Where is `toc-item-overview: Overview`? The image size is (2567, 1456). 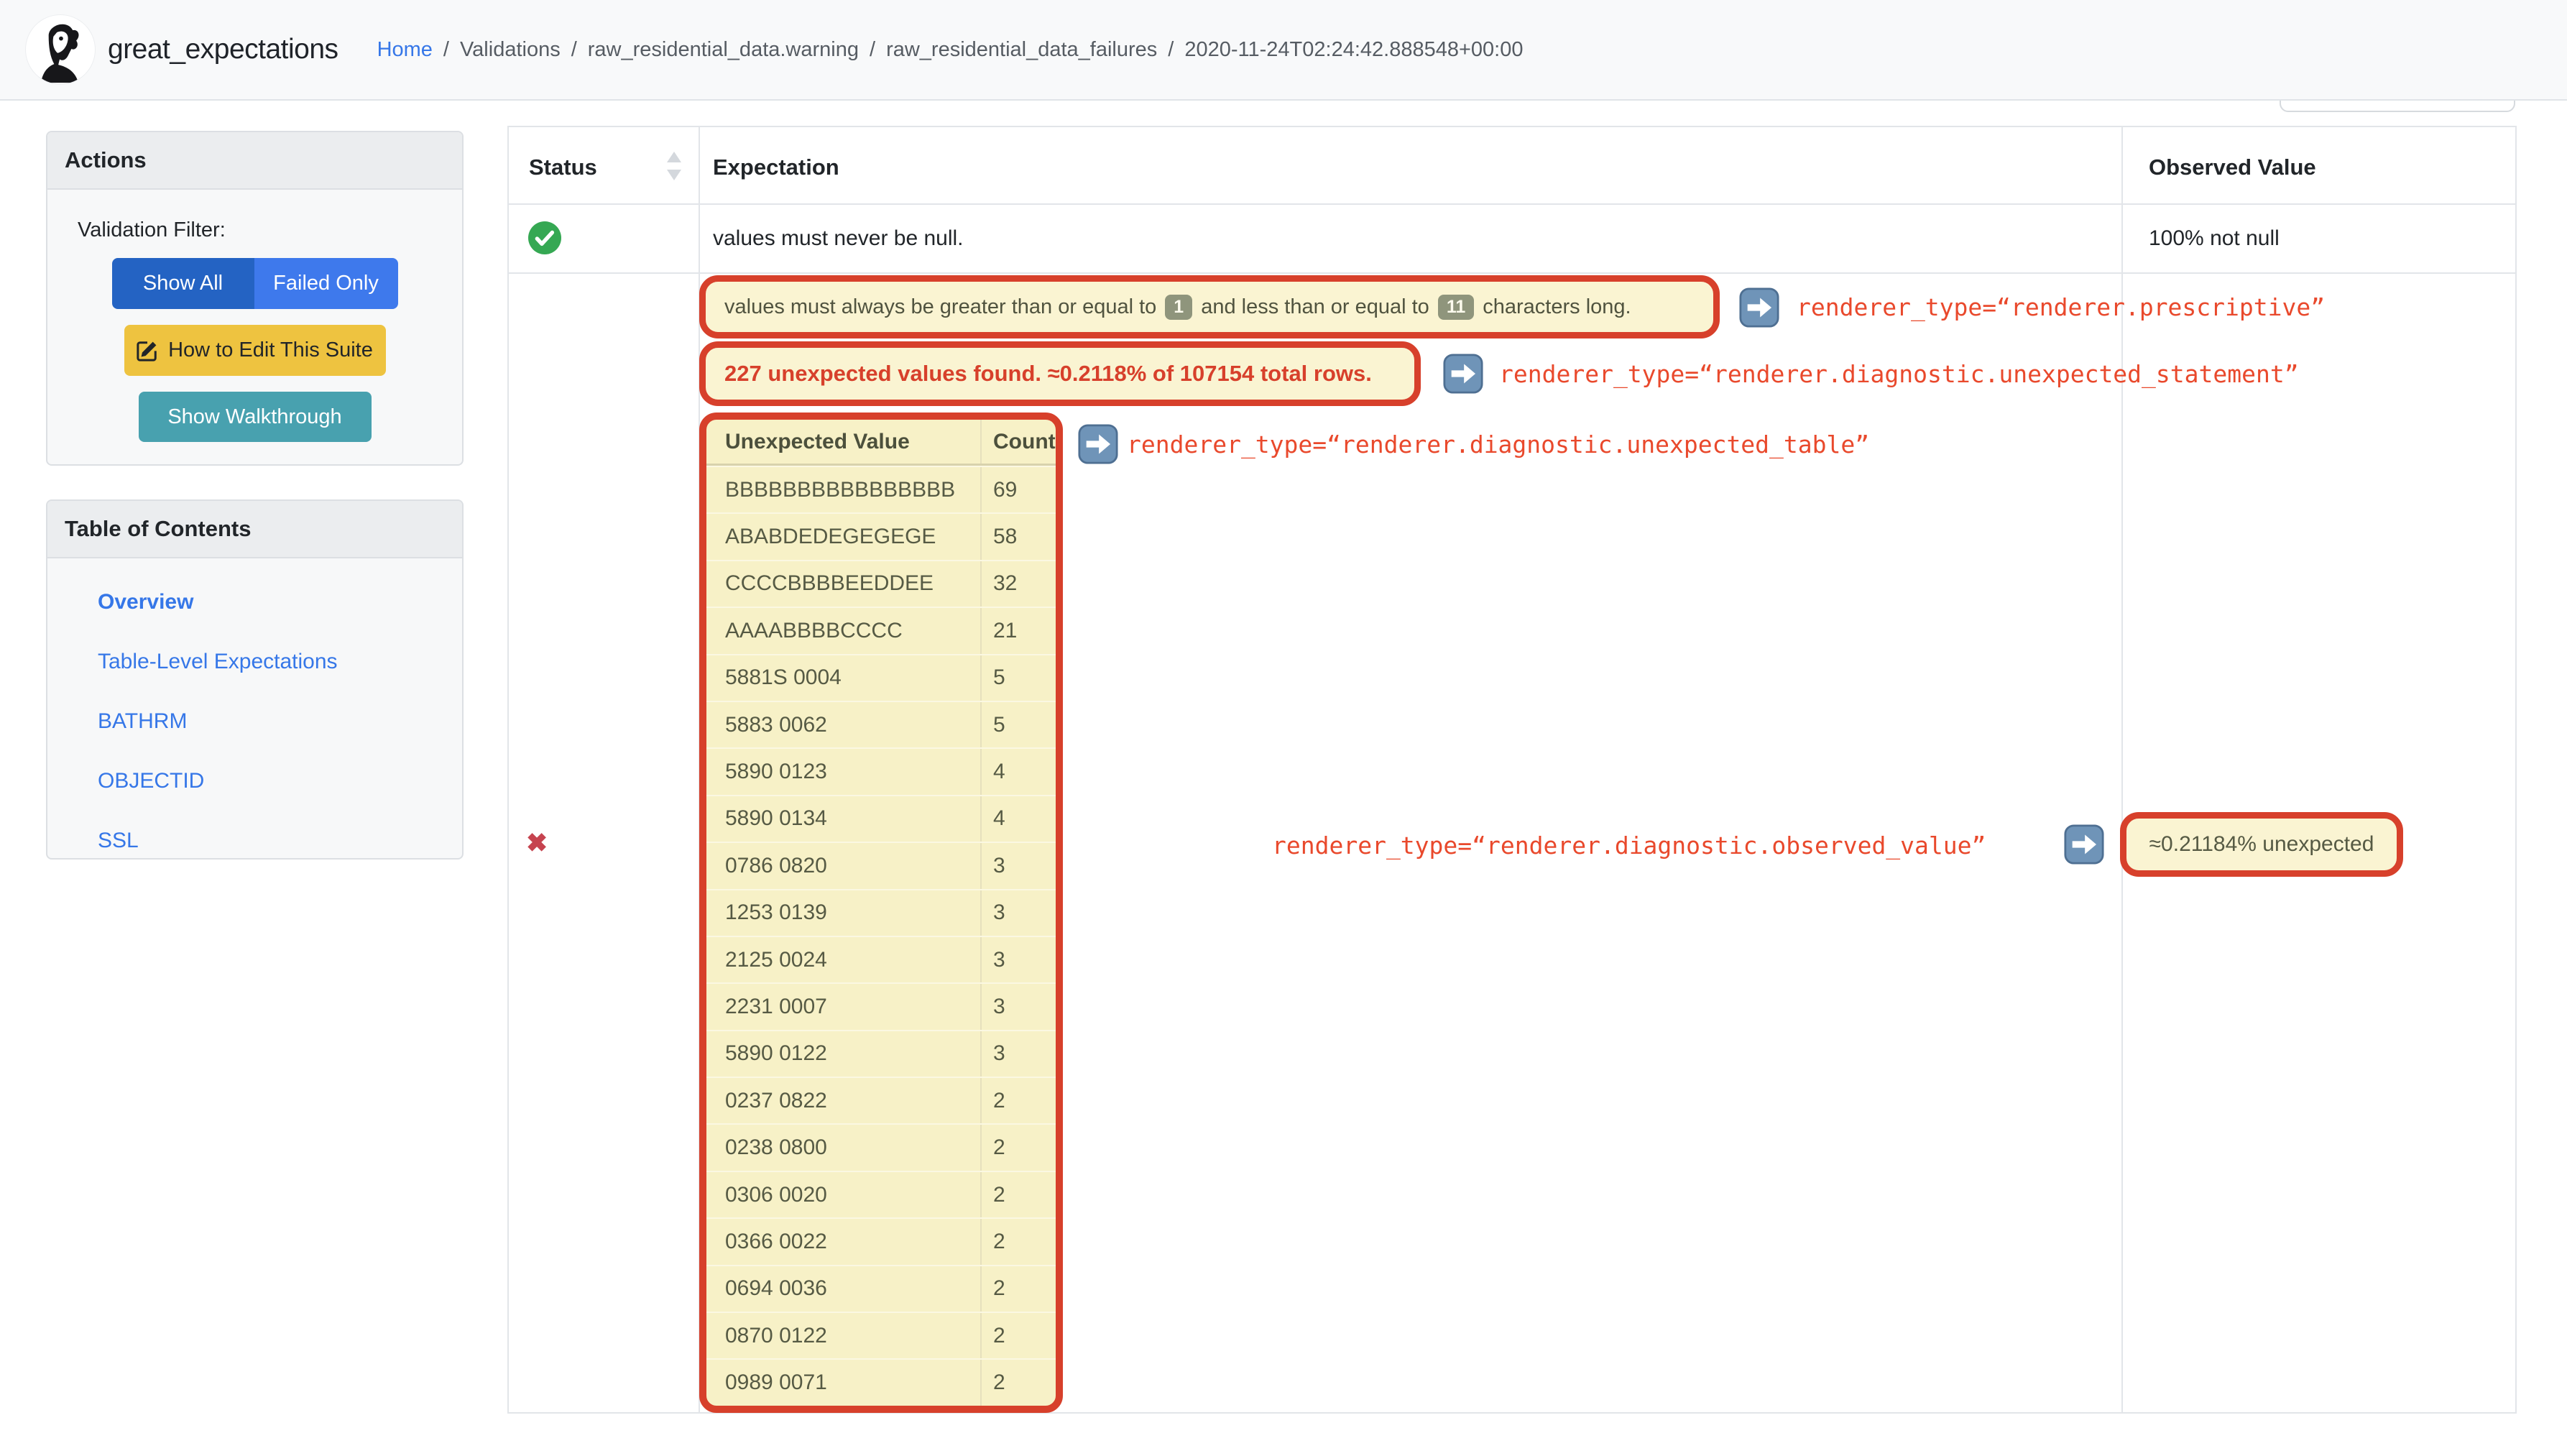 toc-item-overview: Overview is located at coordinates (280, 602).